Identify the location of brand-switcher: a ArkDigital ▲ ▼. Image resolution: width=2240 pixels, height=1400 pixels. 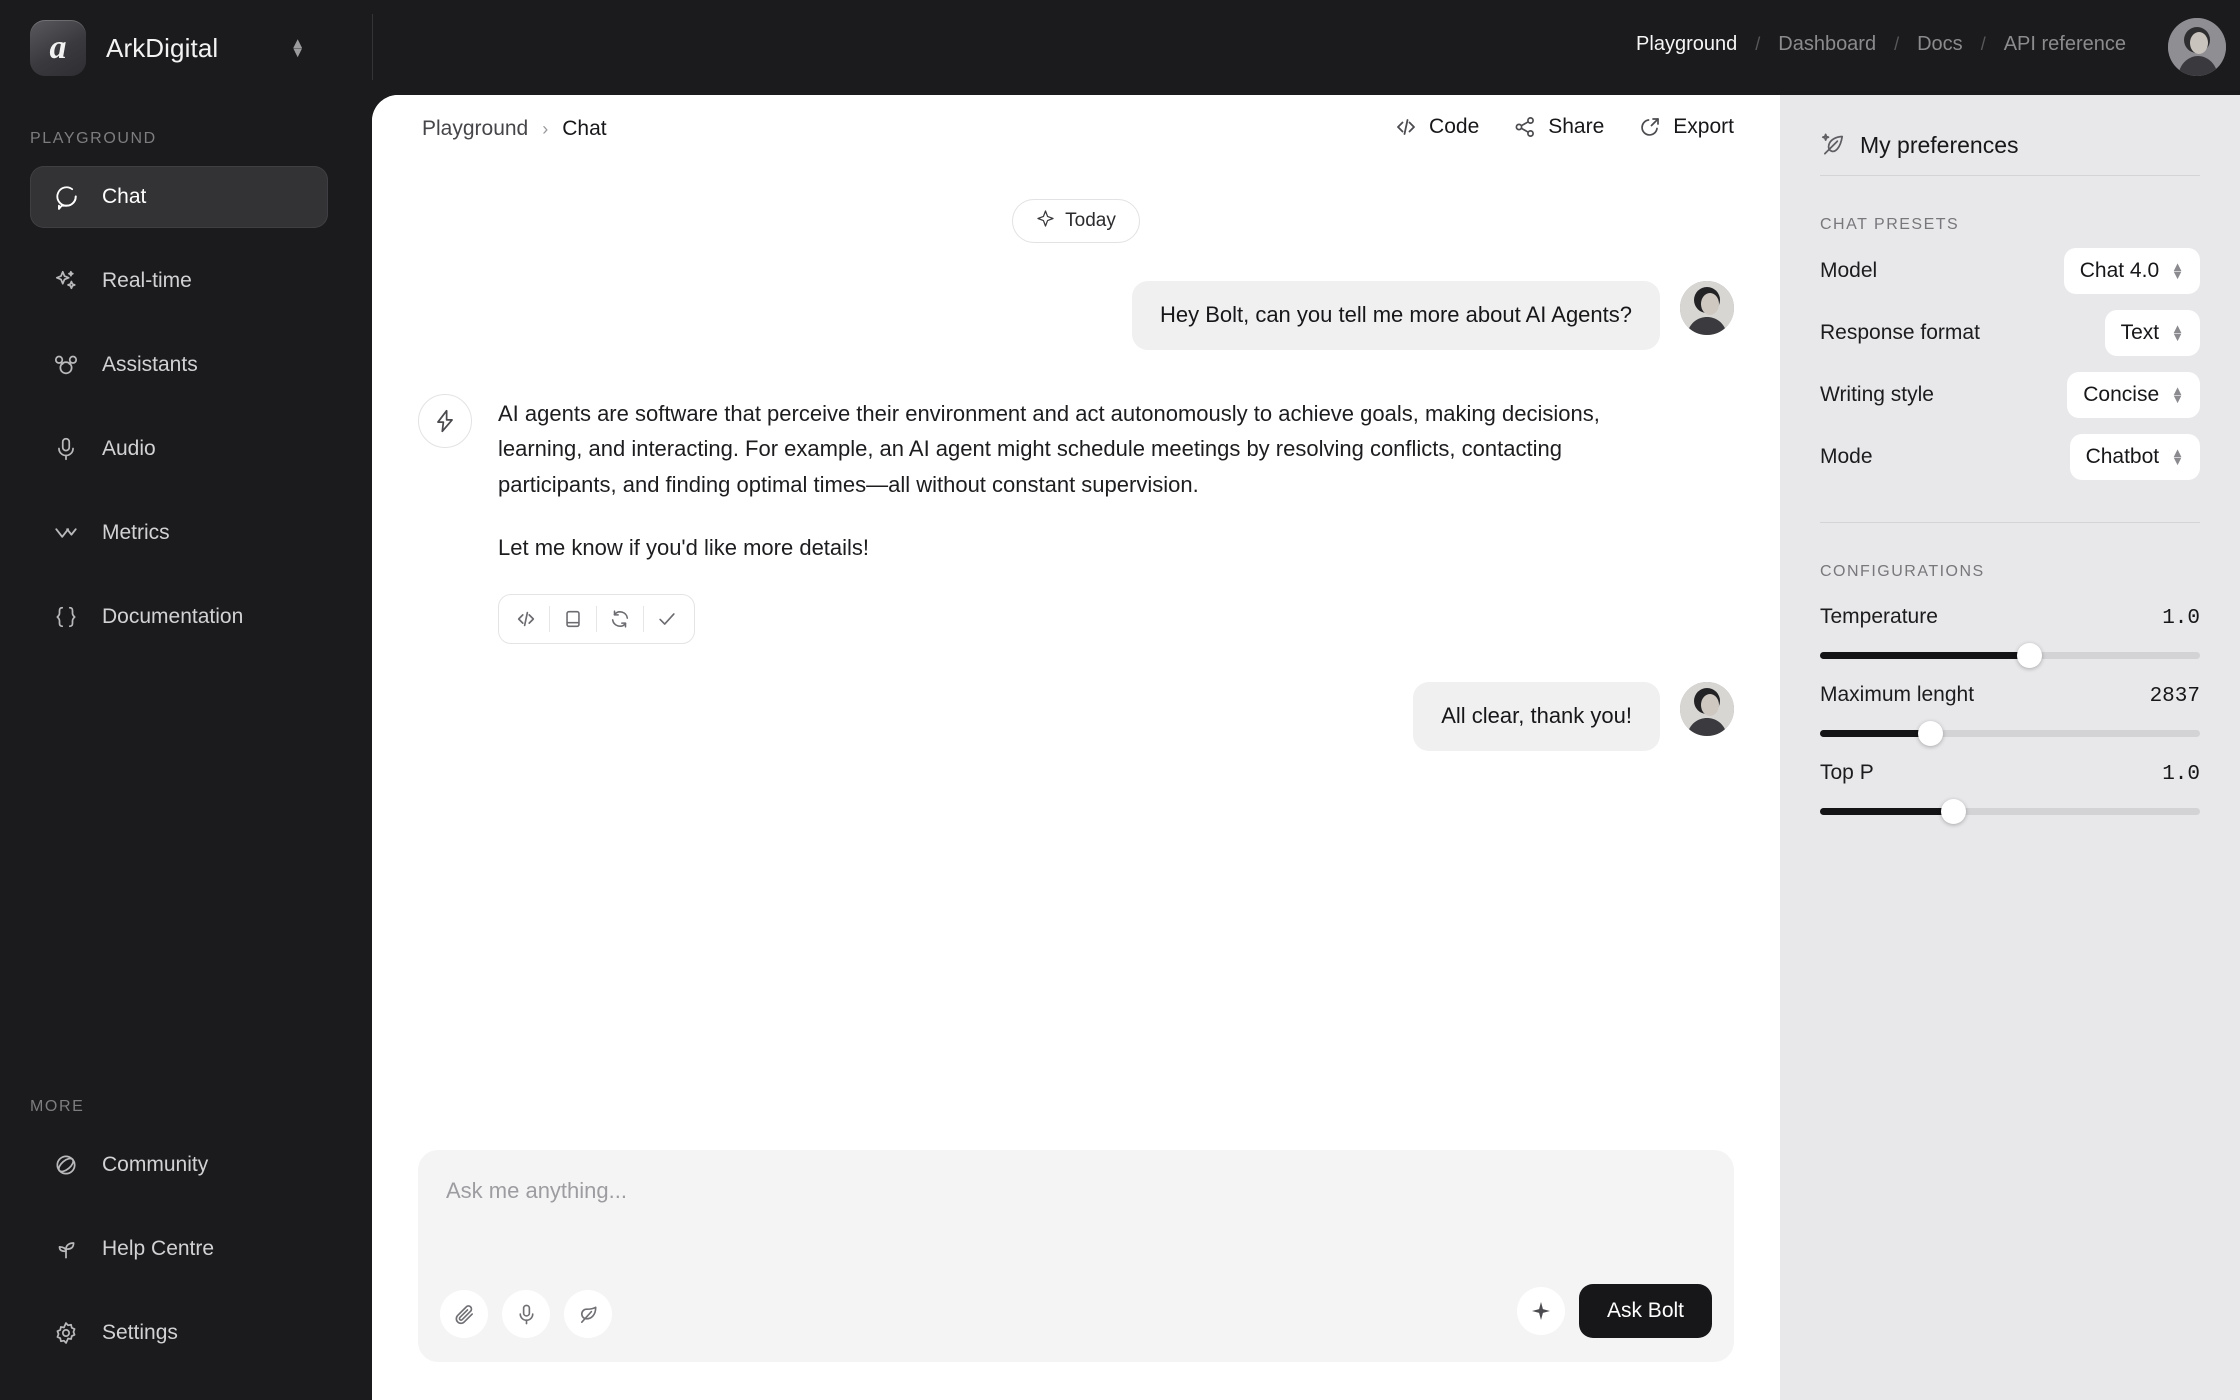
(167, 48).